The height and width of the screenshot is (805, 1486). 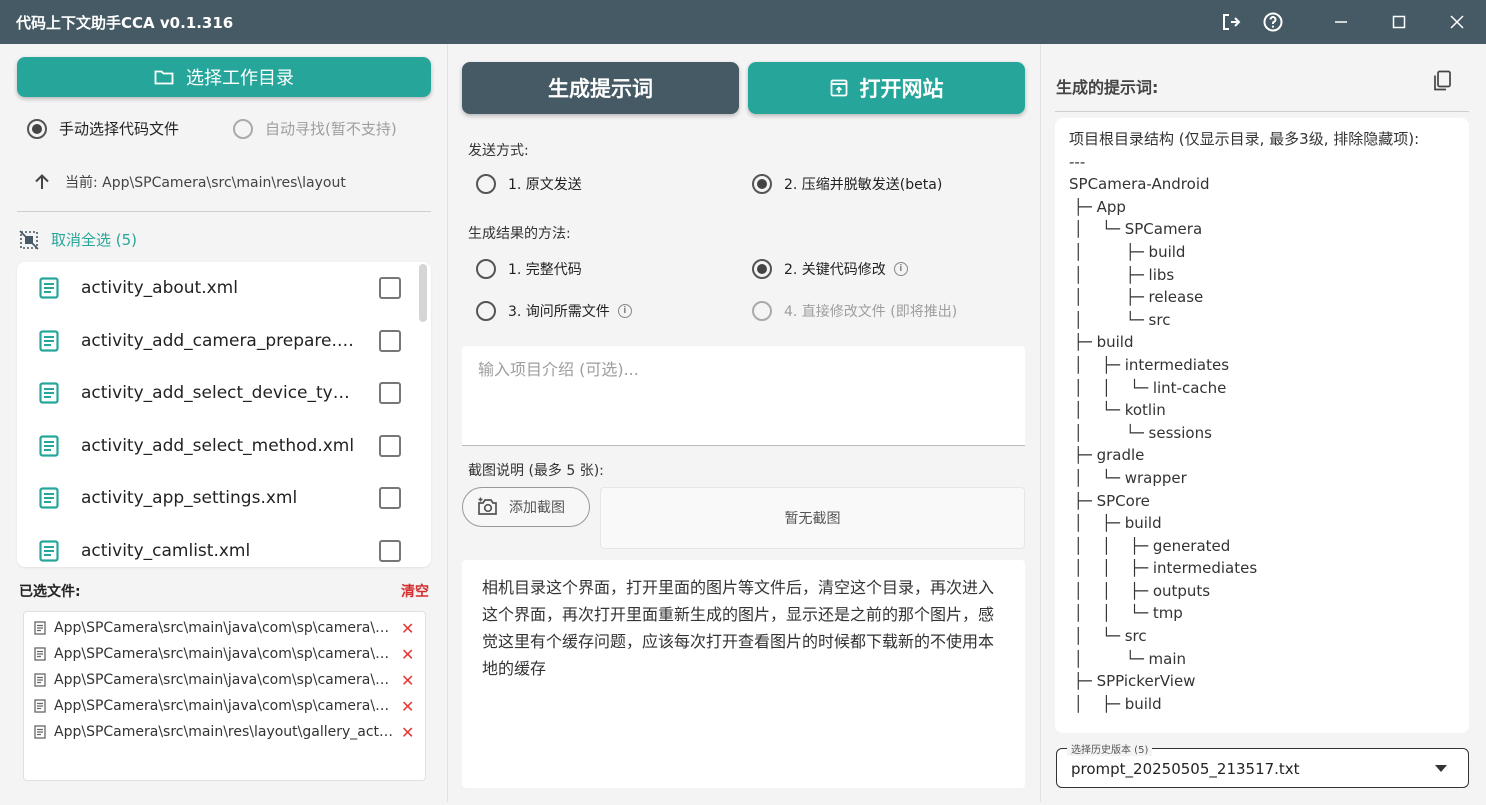 What do you see at coordinates (415, 591) in the screenshot?
I see `clear-selected-button: 清空` at bounding box center [415, 591].